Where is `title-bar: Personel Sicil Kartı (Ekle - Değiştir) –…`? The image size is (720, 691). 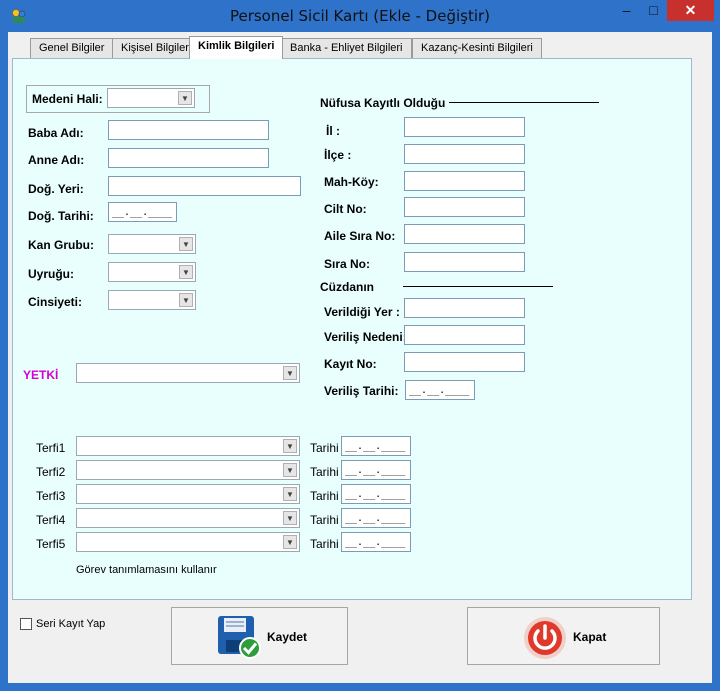
title-bar: Personel Sicil Kartı (Ekle - Değiştir) –… is located at coordinates (360, 16).